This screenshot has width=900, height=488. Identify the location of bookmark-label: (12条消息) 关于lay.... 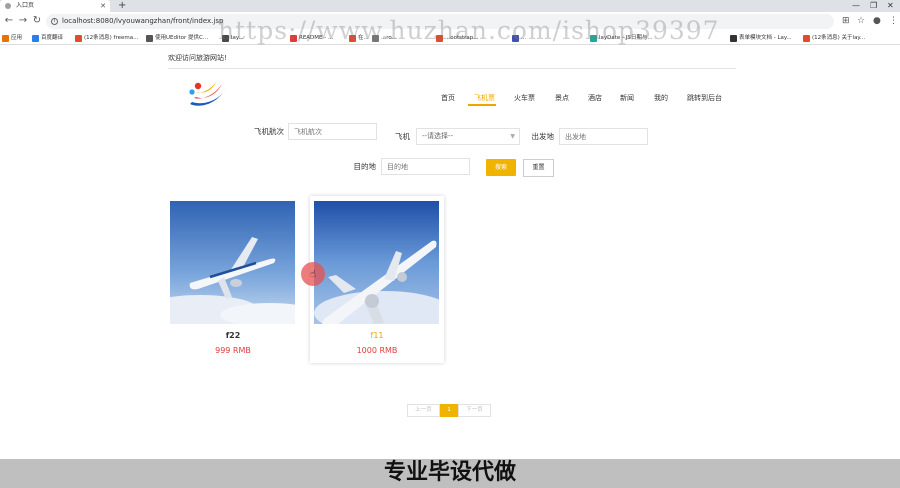
(839, 38).